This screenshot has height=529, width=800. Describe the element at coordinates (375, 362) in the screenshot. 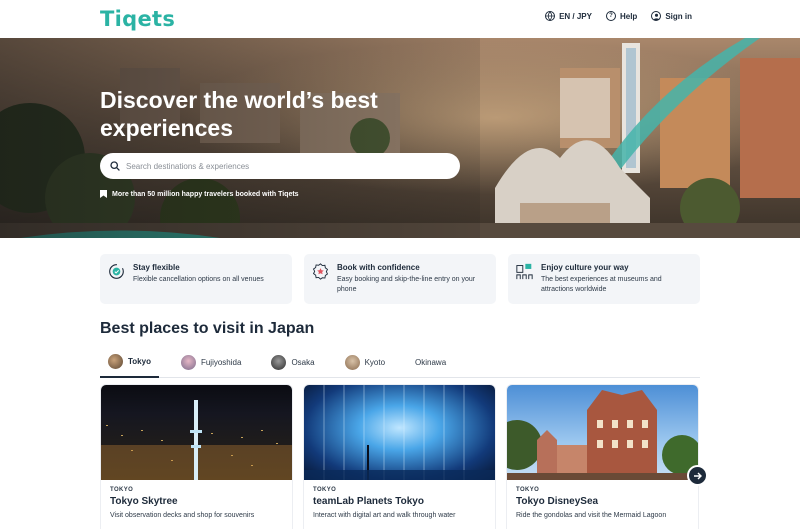

I see `tab-label: Kyoto` at that location.